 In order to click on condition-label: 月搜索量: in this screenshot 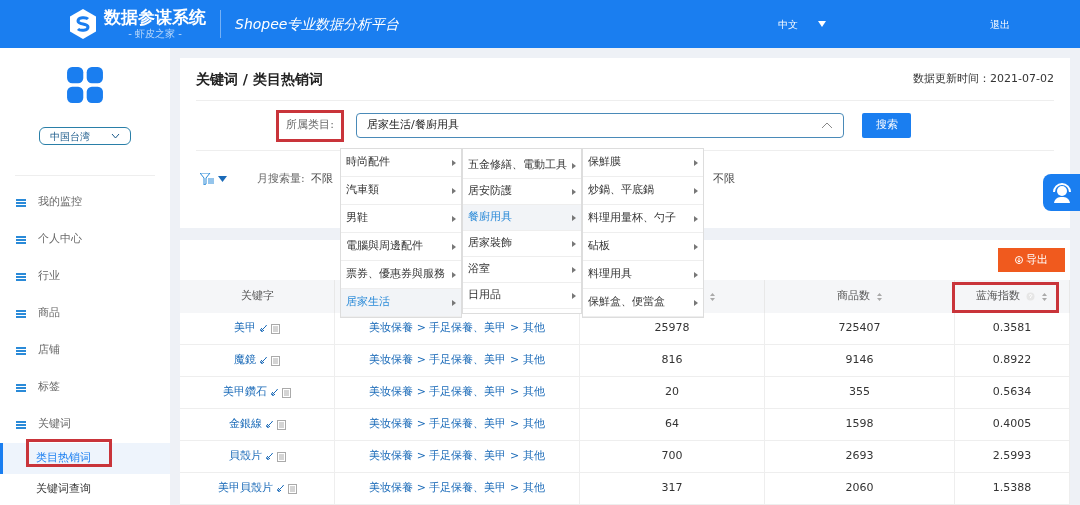, I will do `click(281, 178)`.